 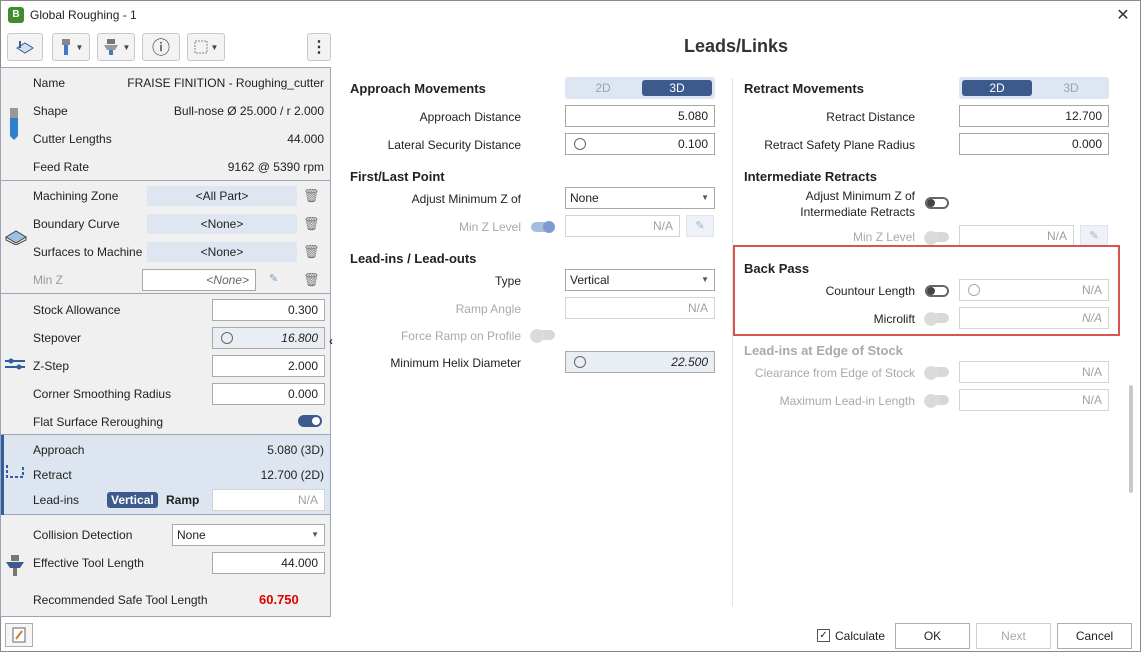 What do you see at coordinates (83, 535) in the screenshot?
I see `collision-detection-label: Collision Detection` at bounding box center [83, 535].